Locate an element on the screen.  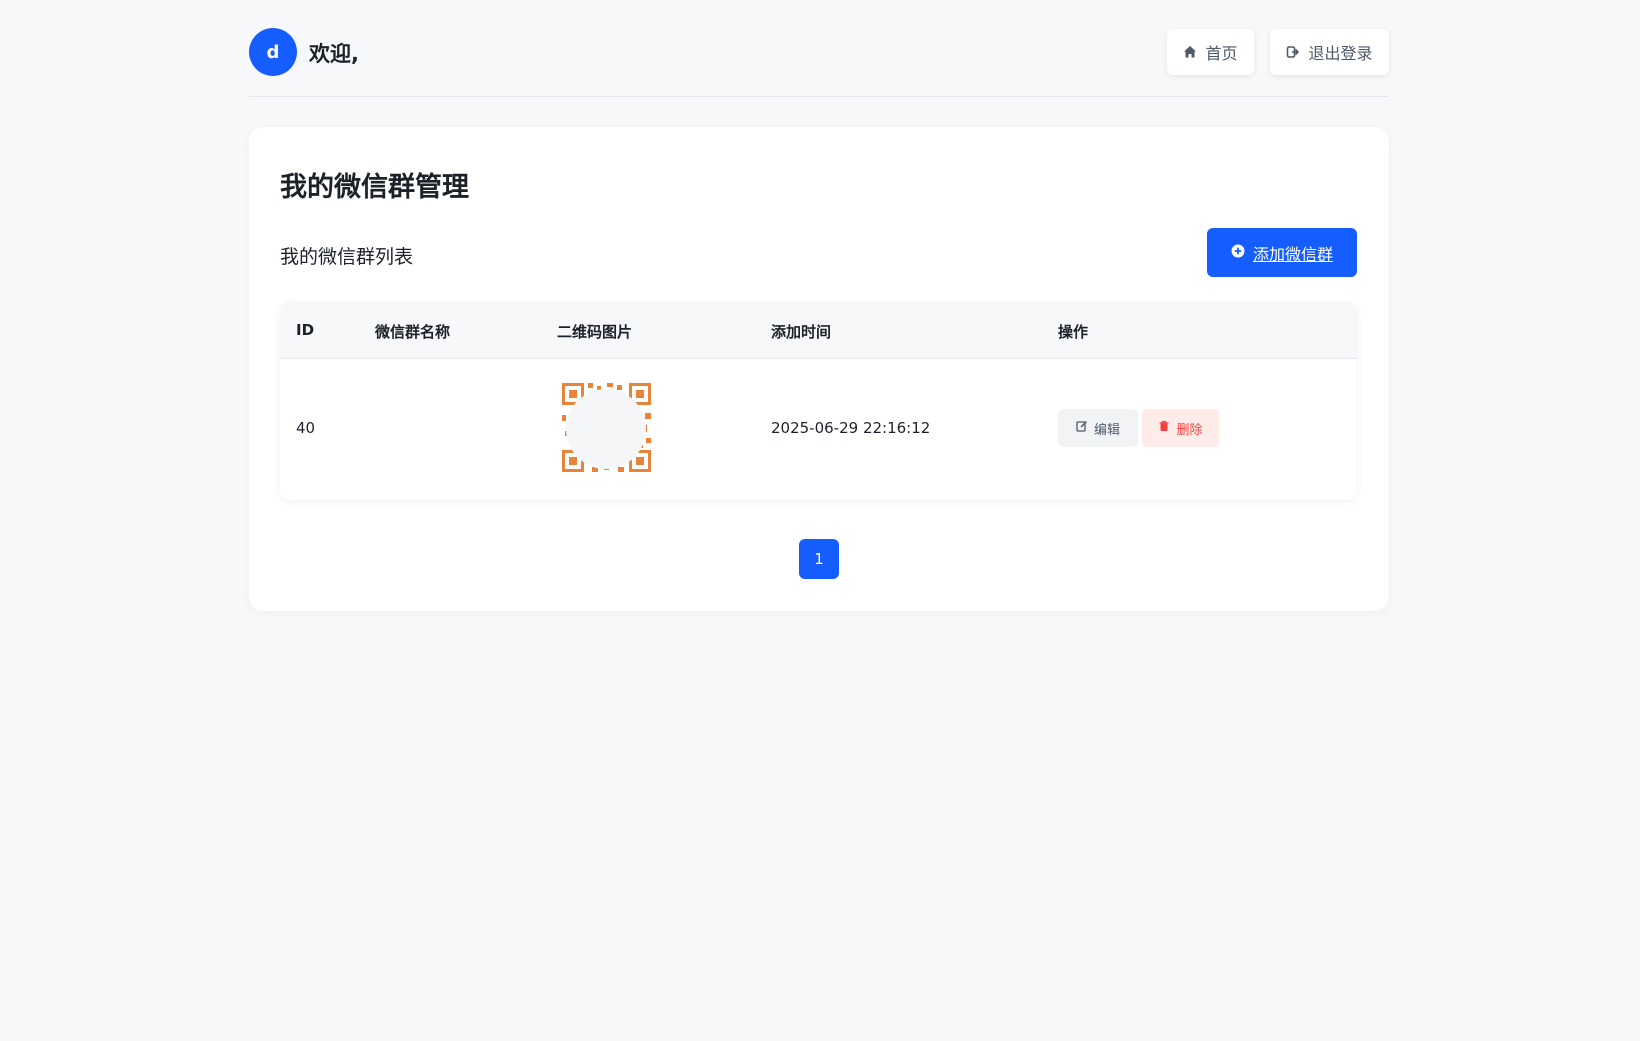
row-created-at: 2025-06-29 22:16:12 is located at coordinates (851, 428).